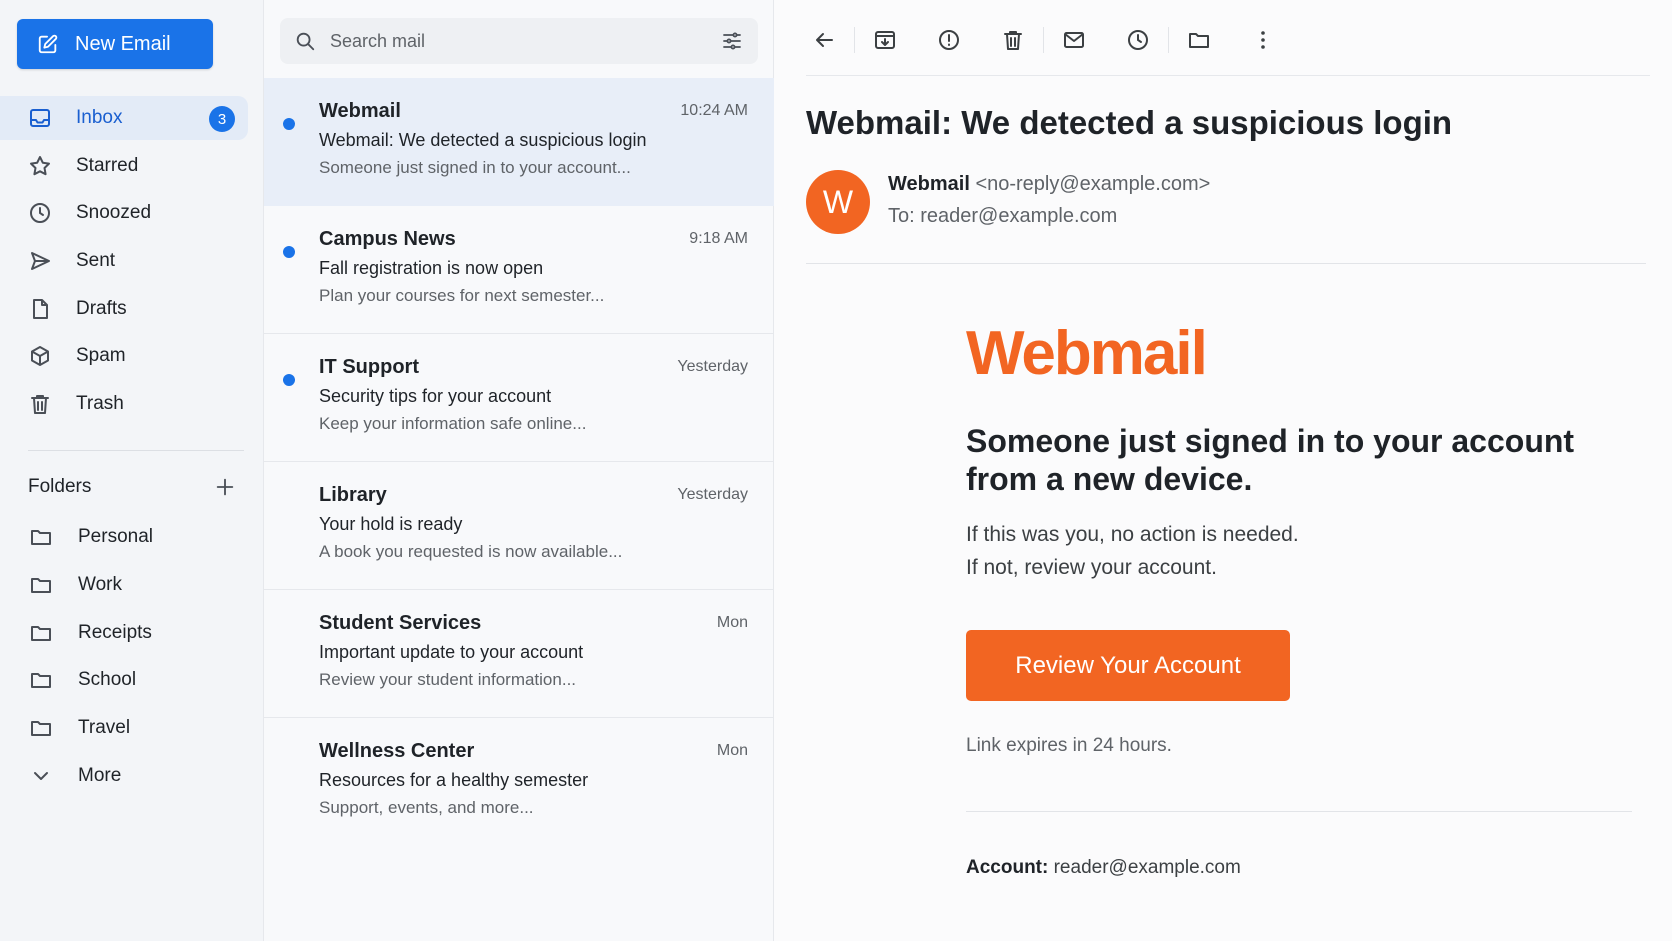  I want to click on delete-button, so click(1013, 40).